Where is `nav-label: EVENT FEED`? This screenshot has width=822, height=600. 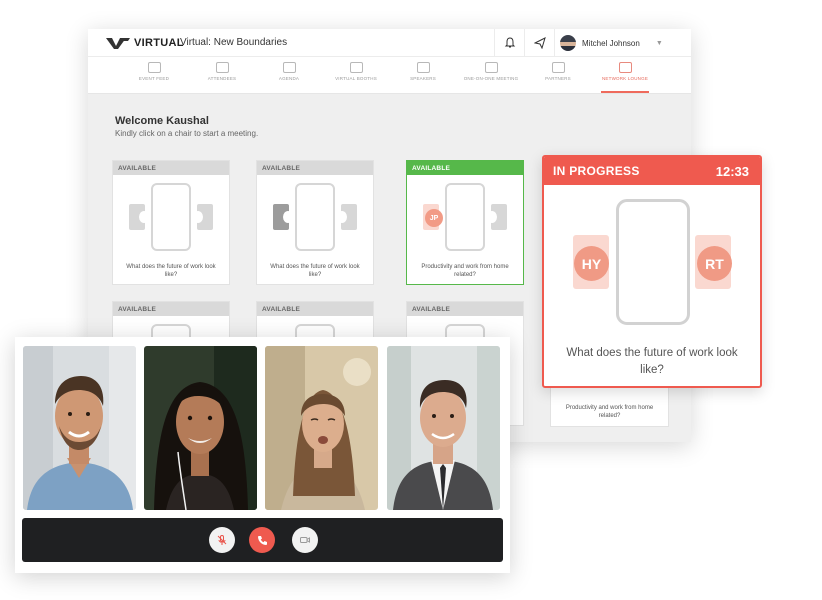 nav-label: EVENT FEED is located at coordinates (154, 78).